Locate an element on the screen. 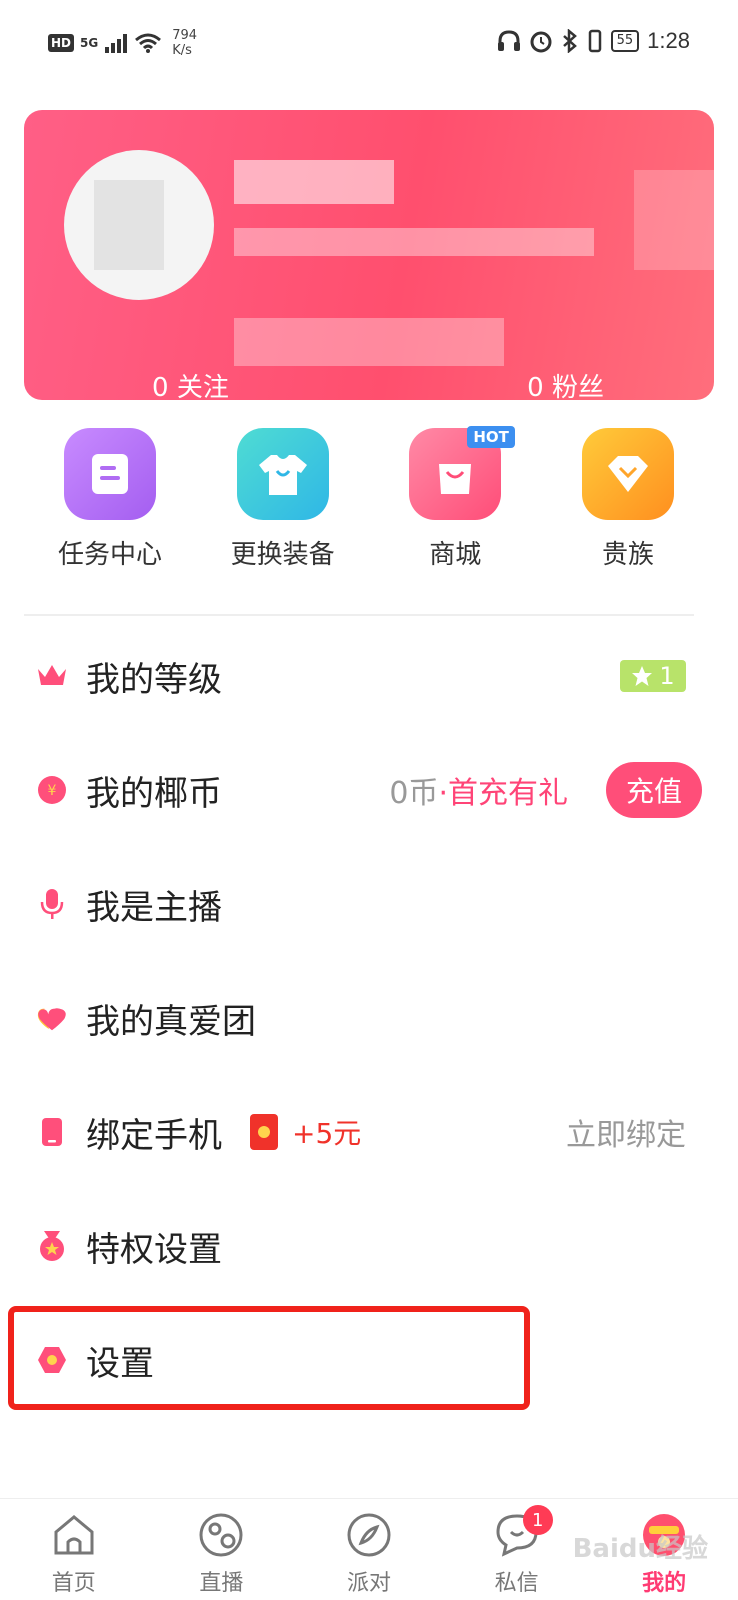  menu-item-bind-phone: 绑定手机 +5元 立即绑定 is located at coordinates (369, 1132).